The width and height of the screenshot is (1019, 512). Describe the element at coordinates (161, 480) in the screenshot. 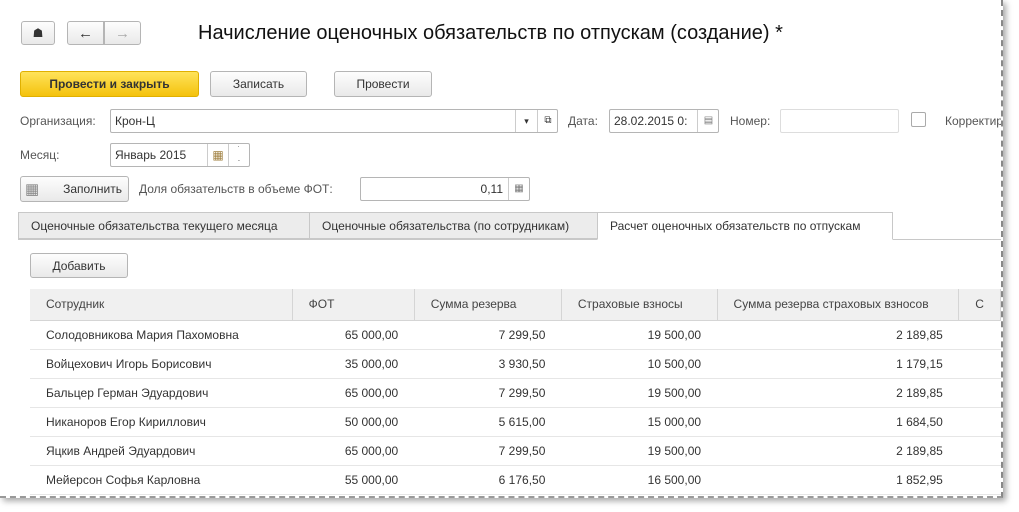

I see `employee-cell: Мейерсон Софья Карловна` at that location.